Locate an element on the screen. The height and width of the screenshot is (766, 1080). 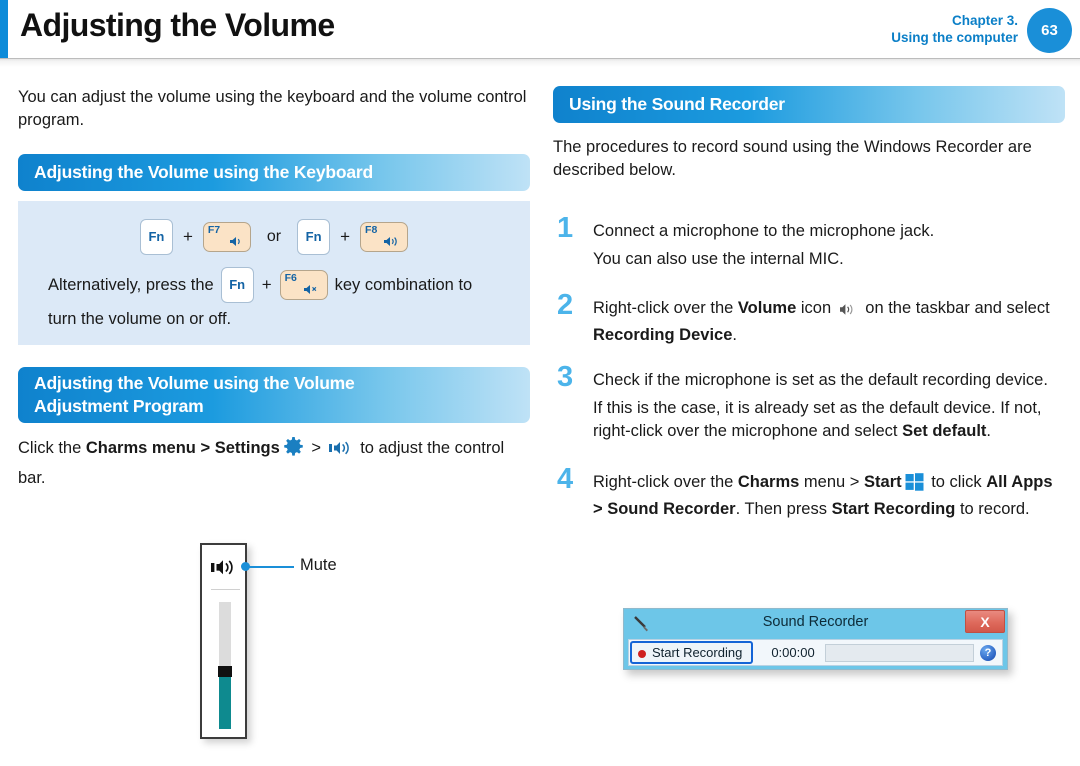
step-3-subtext-b: . is located at coordinates (989, 431).